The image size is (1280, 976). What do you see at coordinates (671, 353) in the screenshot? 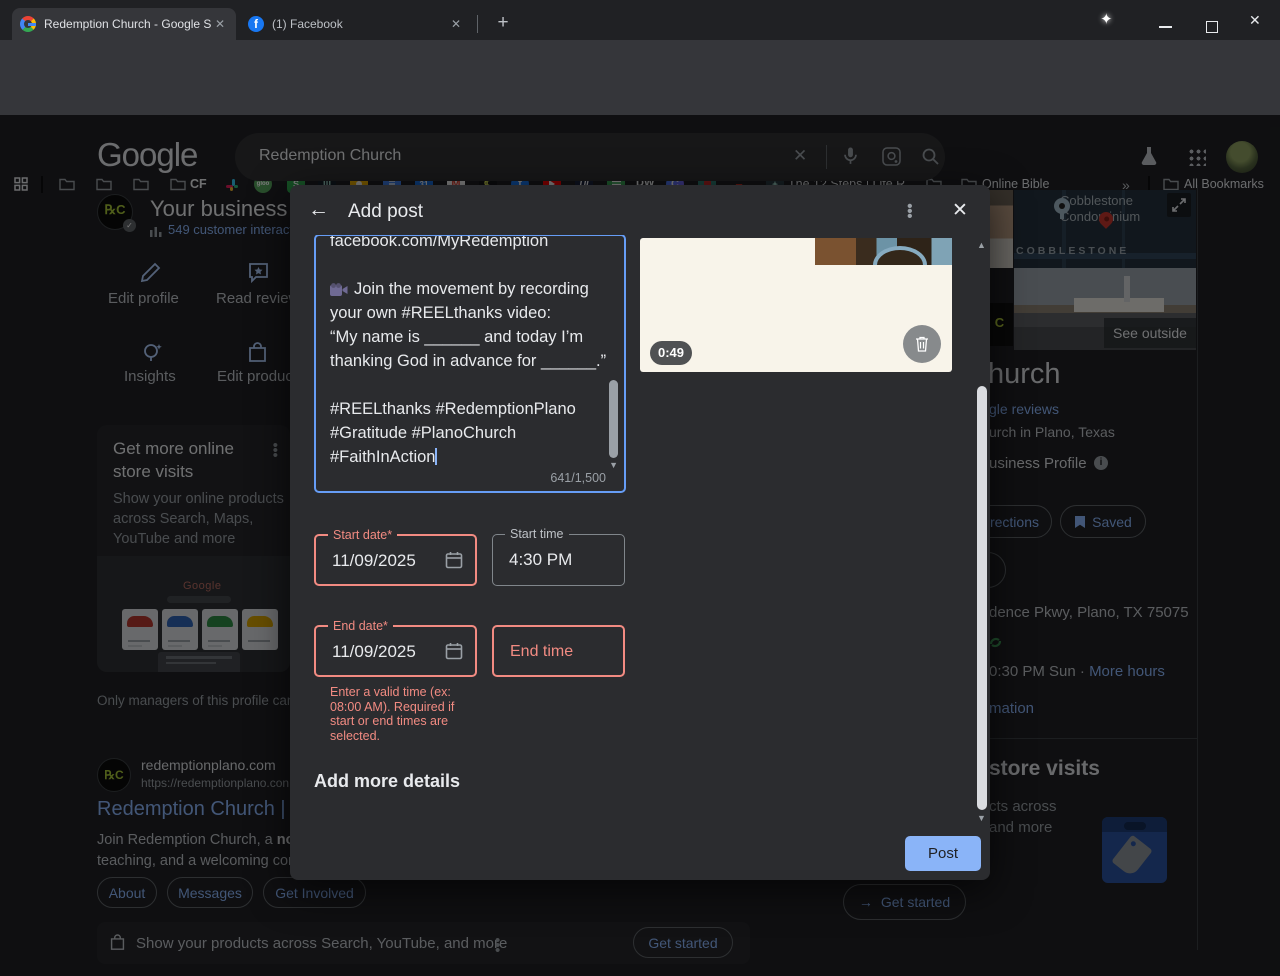
I see `video-duration-badge: 0:49` at bounding box center [671, 353].